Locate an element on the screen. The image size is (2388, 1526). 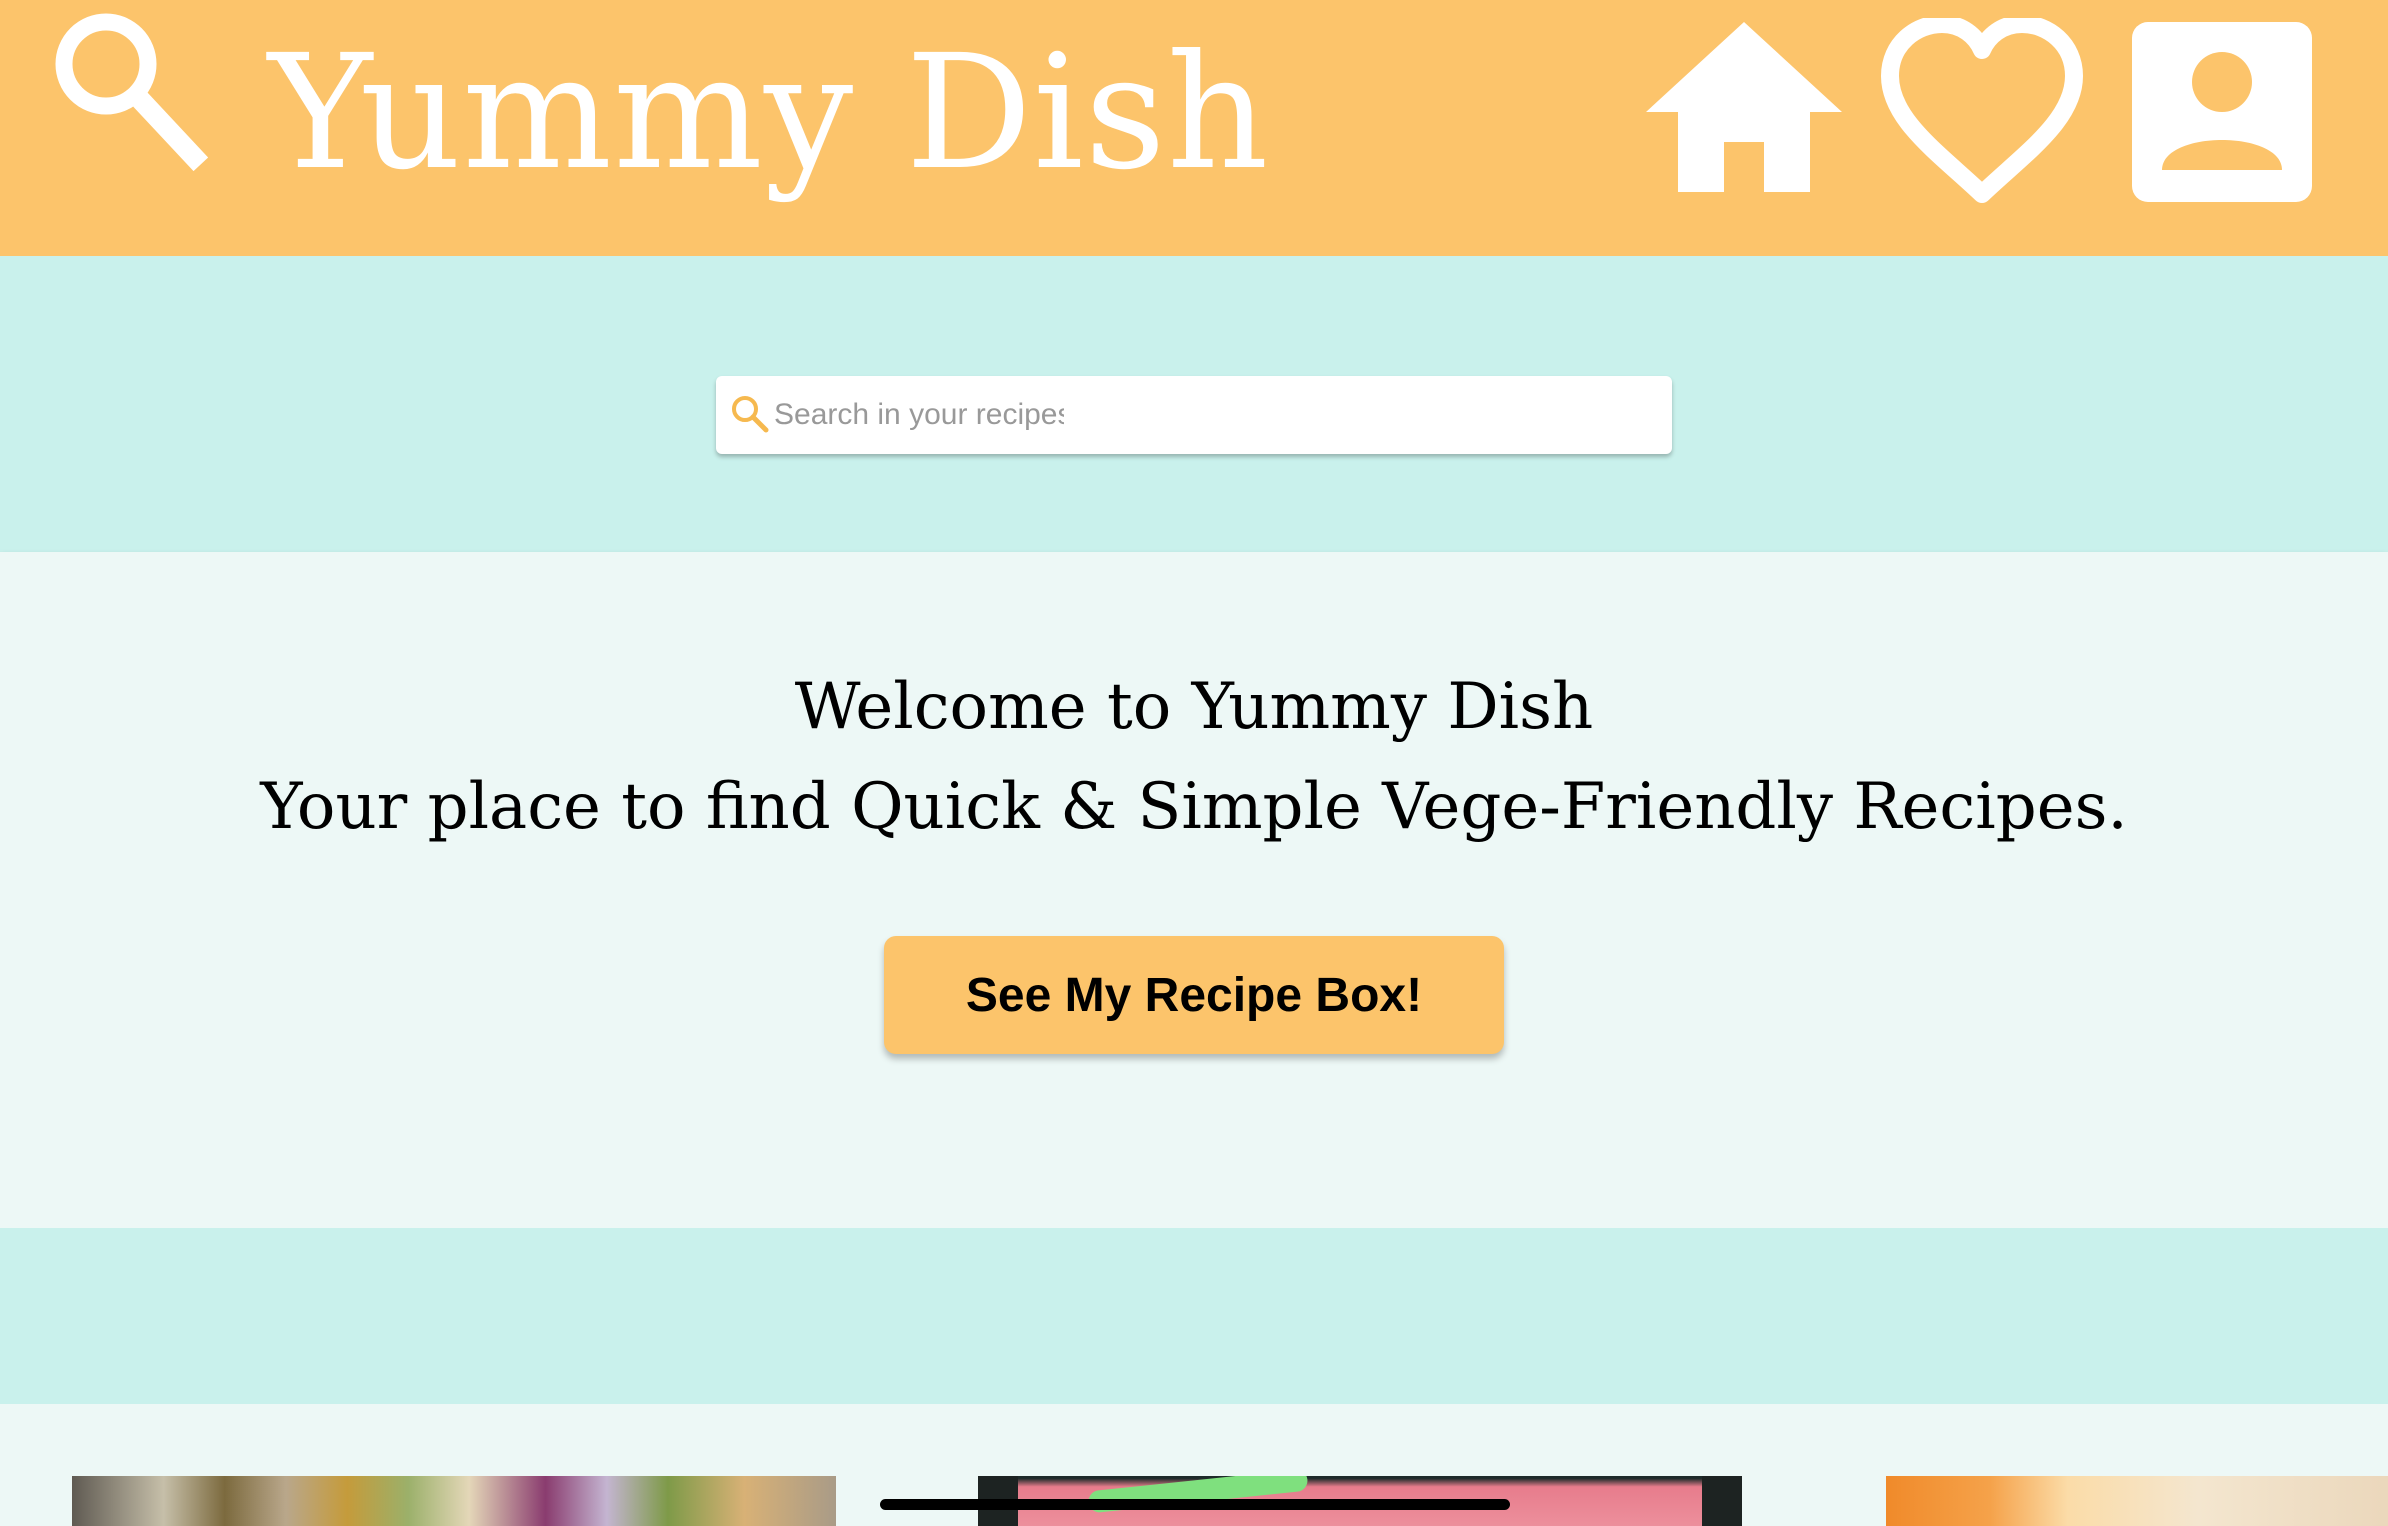
home-icon is located at coordinates (1744, 107).